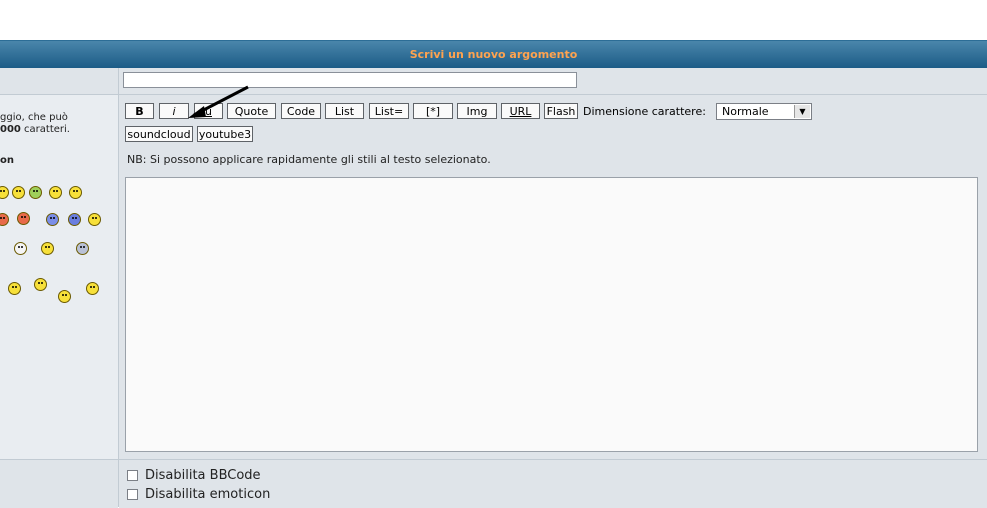  I want to click on font-size-value: Normale, so click(745, 111).